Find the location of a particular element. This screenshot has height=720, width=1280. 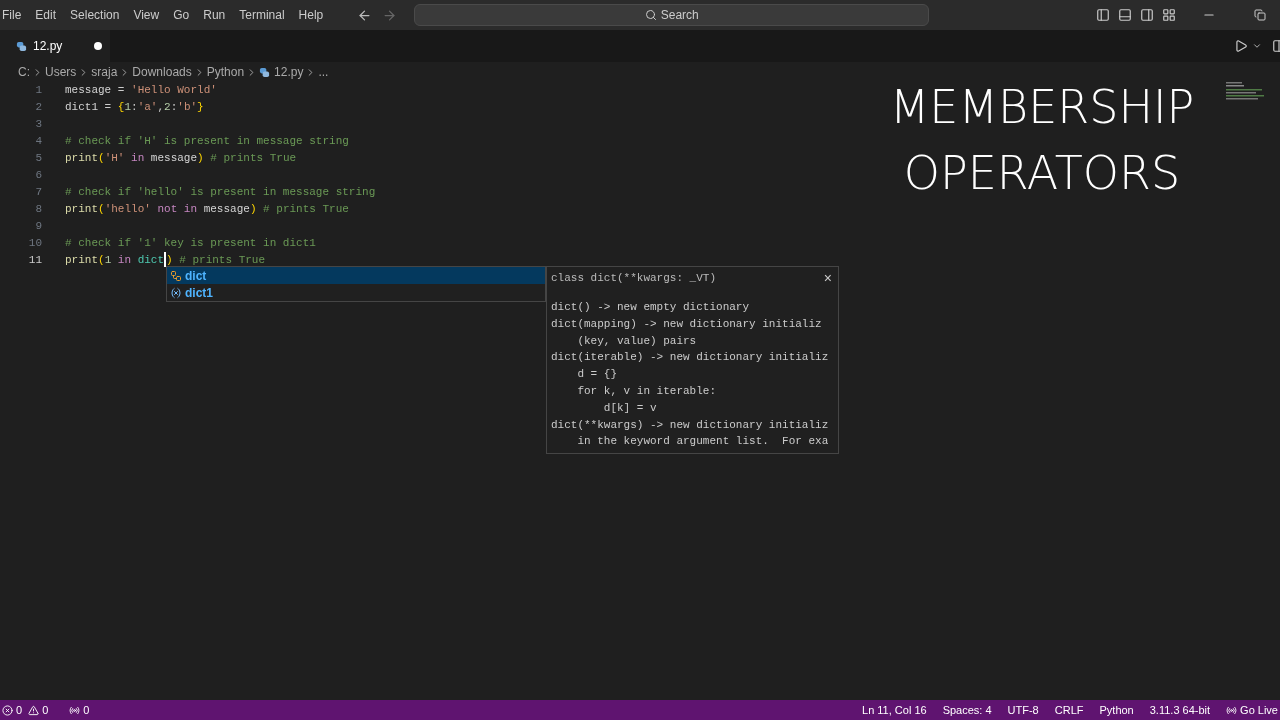

line-number: 4 is located at coordinates (38, 142).